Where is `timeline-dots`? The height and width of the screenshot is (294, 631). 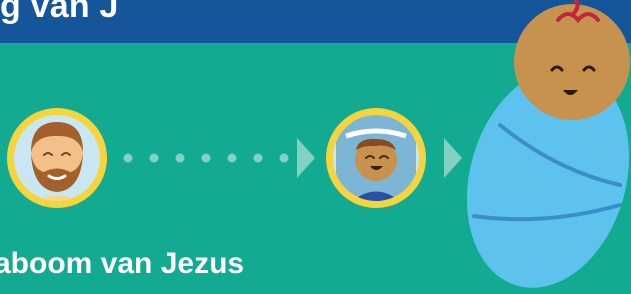 timeline-dots is located at coordinates (206, 158).